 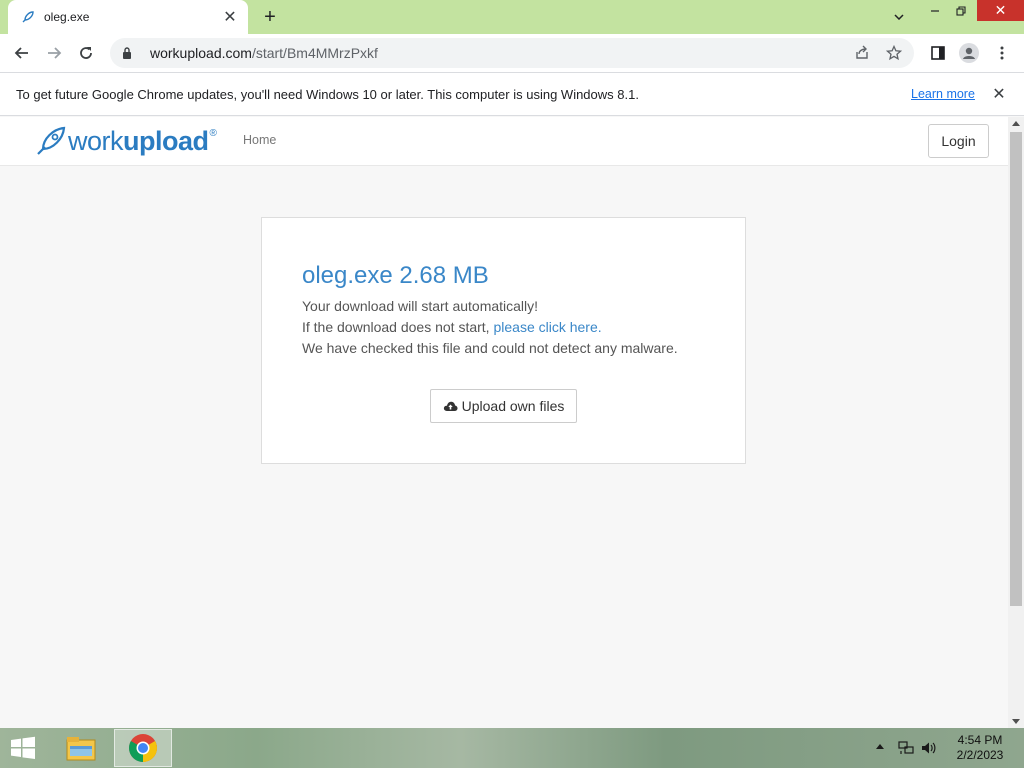 What do you see at coordinates (929, 748) in the screenshot?
I see `volume-icon` at bounding box center [929, 748].